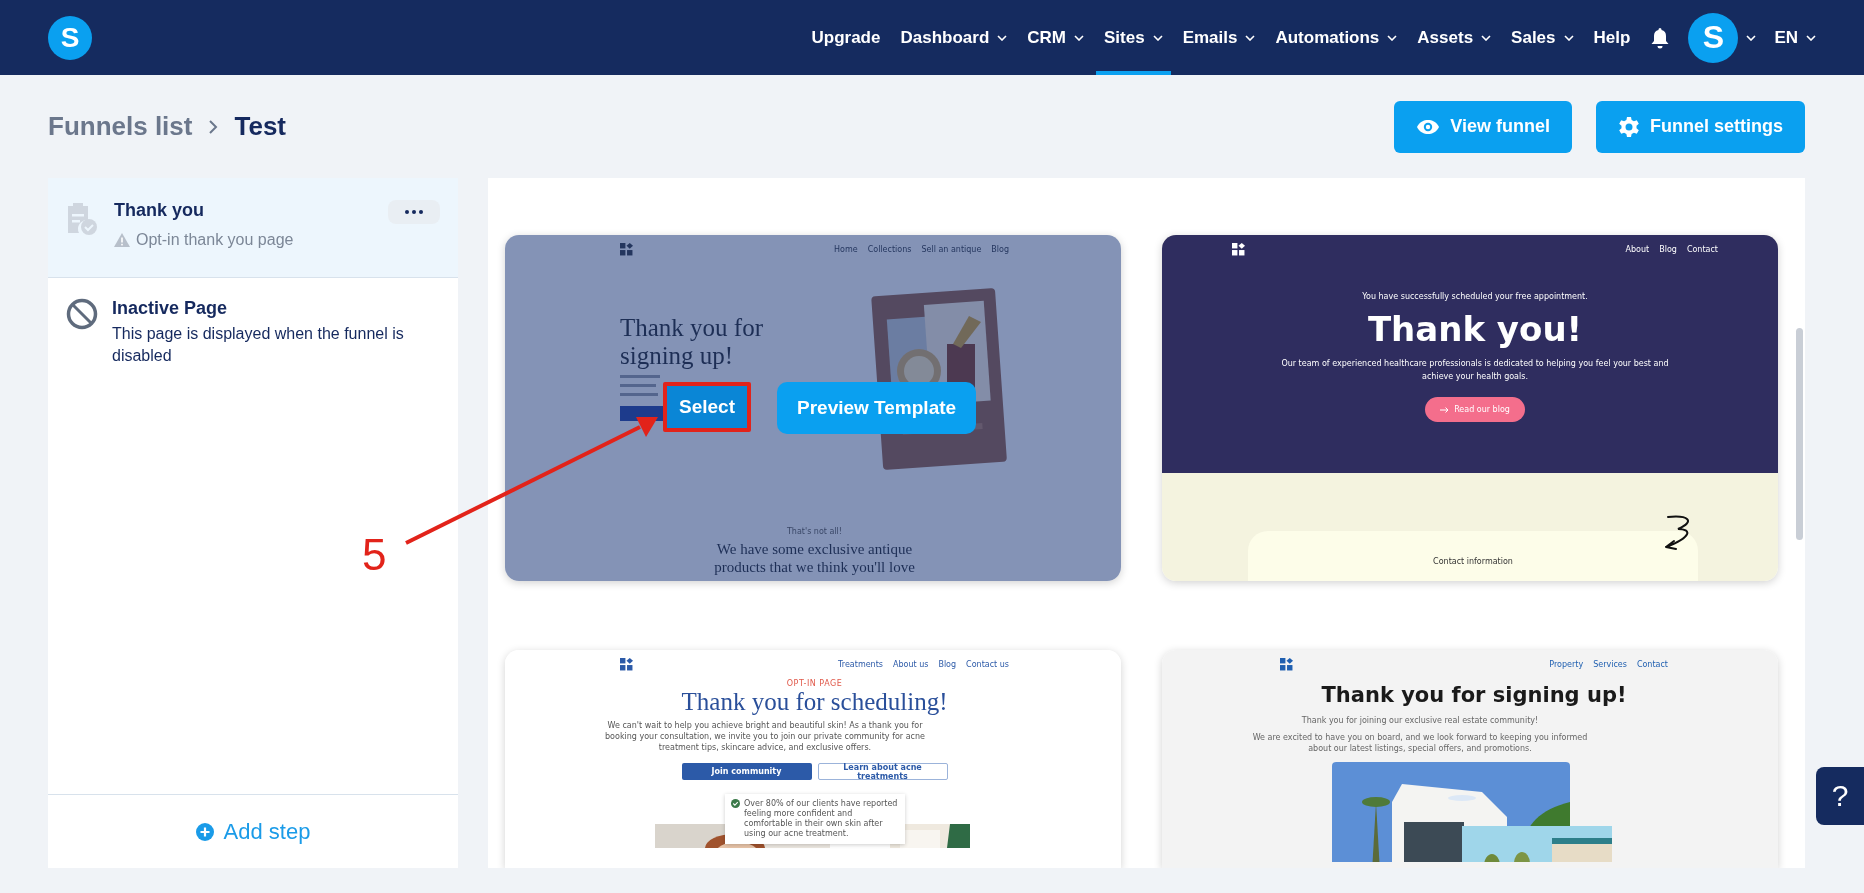 The image size is (1864, 893). What do you see at coordinates (882, 771) in the screenshot?
I see `cta-button: Learn about acne treatments` at bounding box center [882, 771].